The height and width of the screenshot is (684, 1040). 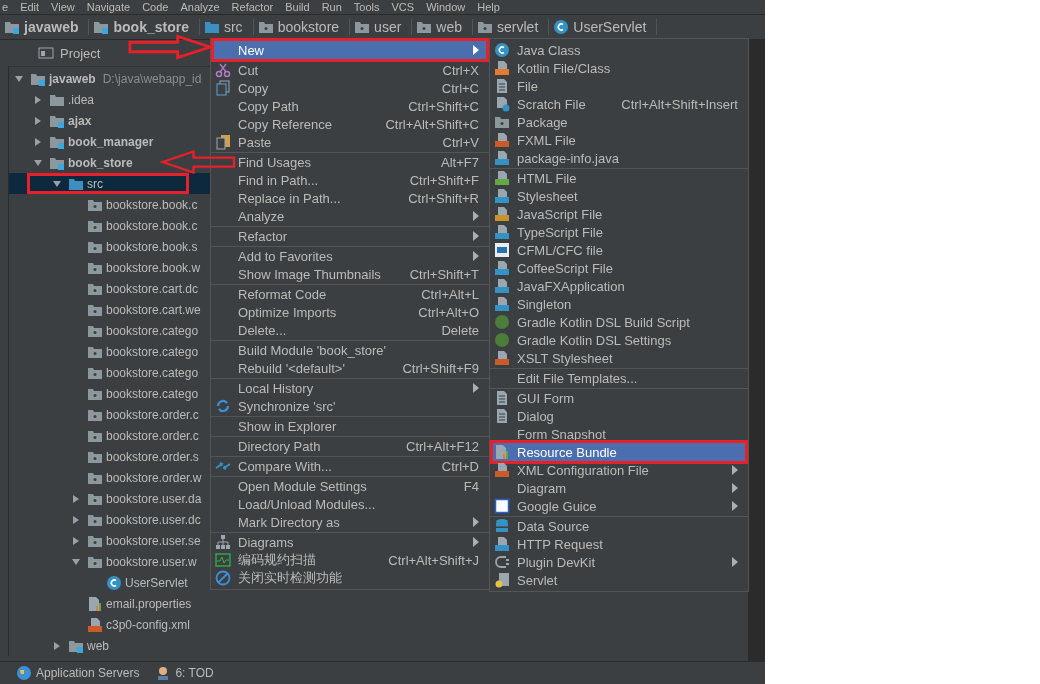 I want to click on shortcut-label: Ctrl+Shift+T, so click(x=444, y=274).